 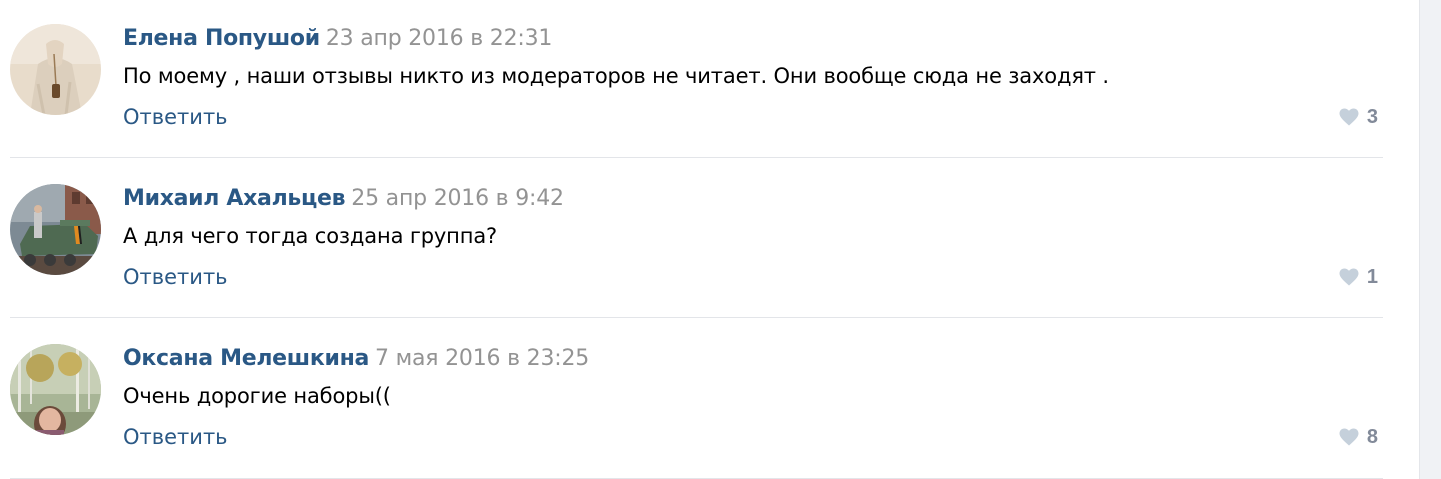 What do you see at coordinates (1372, 436) in the screenshot?
I see `like-count: 8` at bounding box center [1372, 436].